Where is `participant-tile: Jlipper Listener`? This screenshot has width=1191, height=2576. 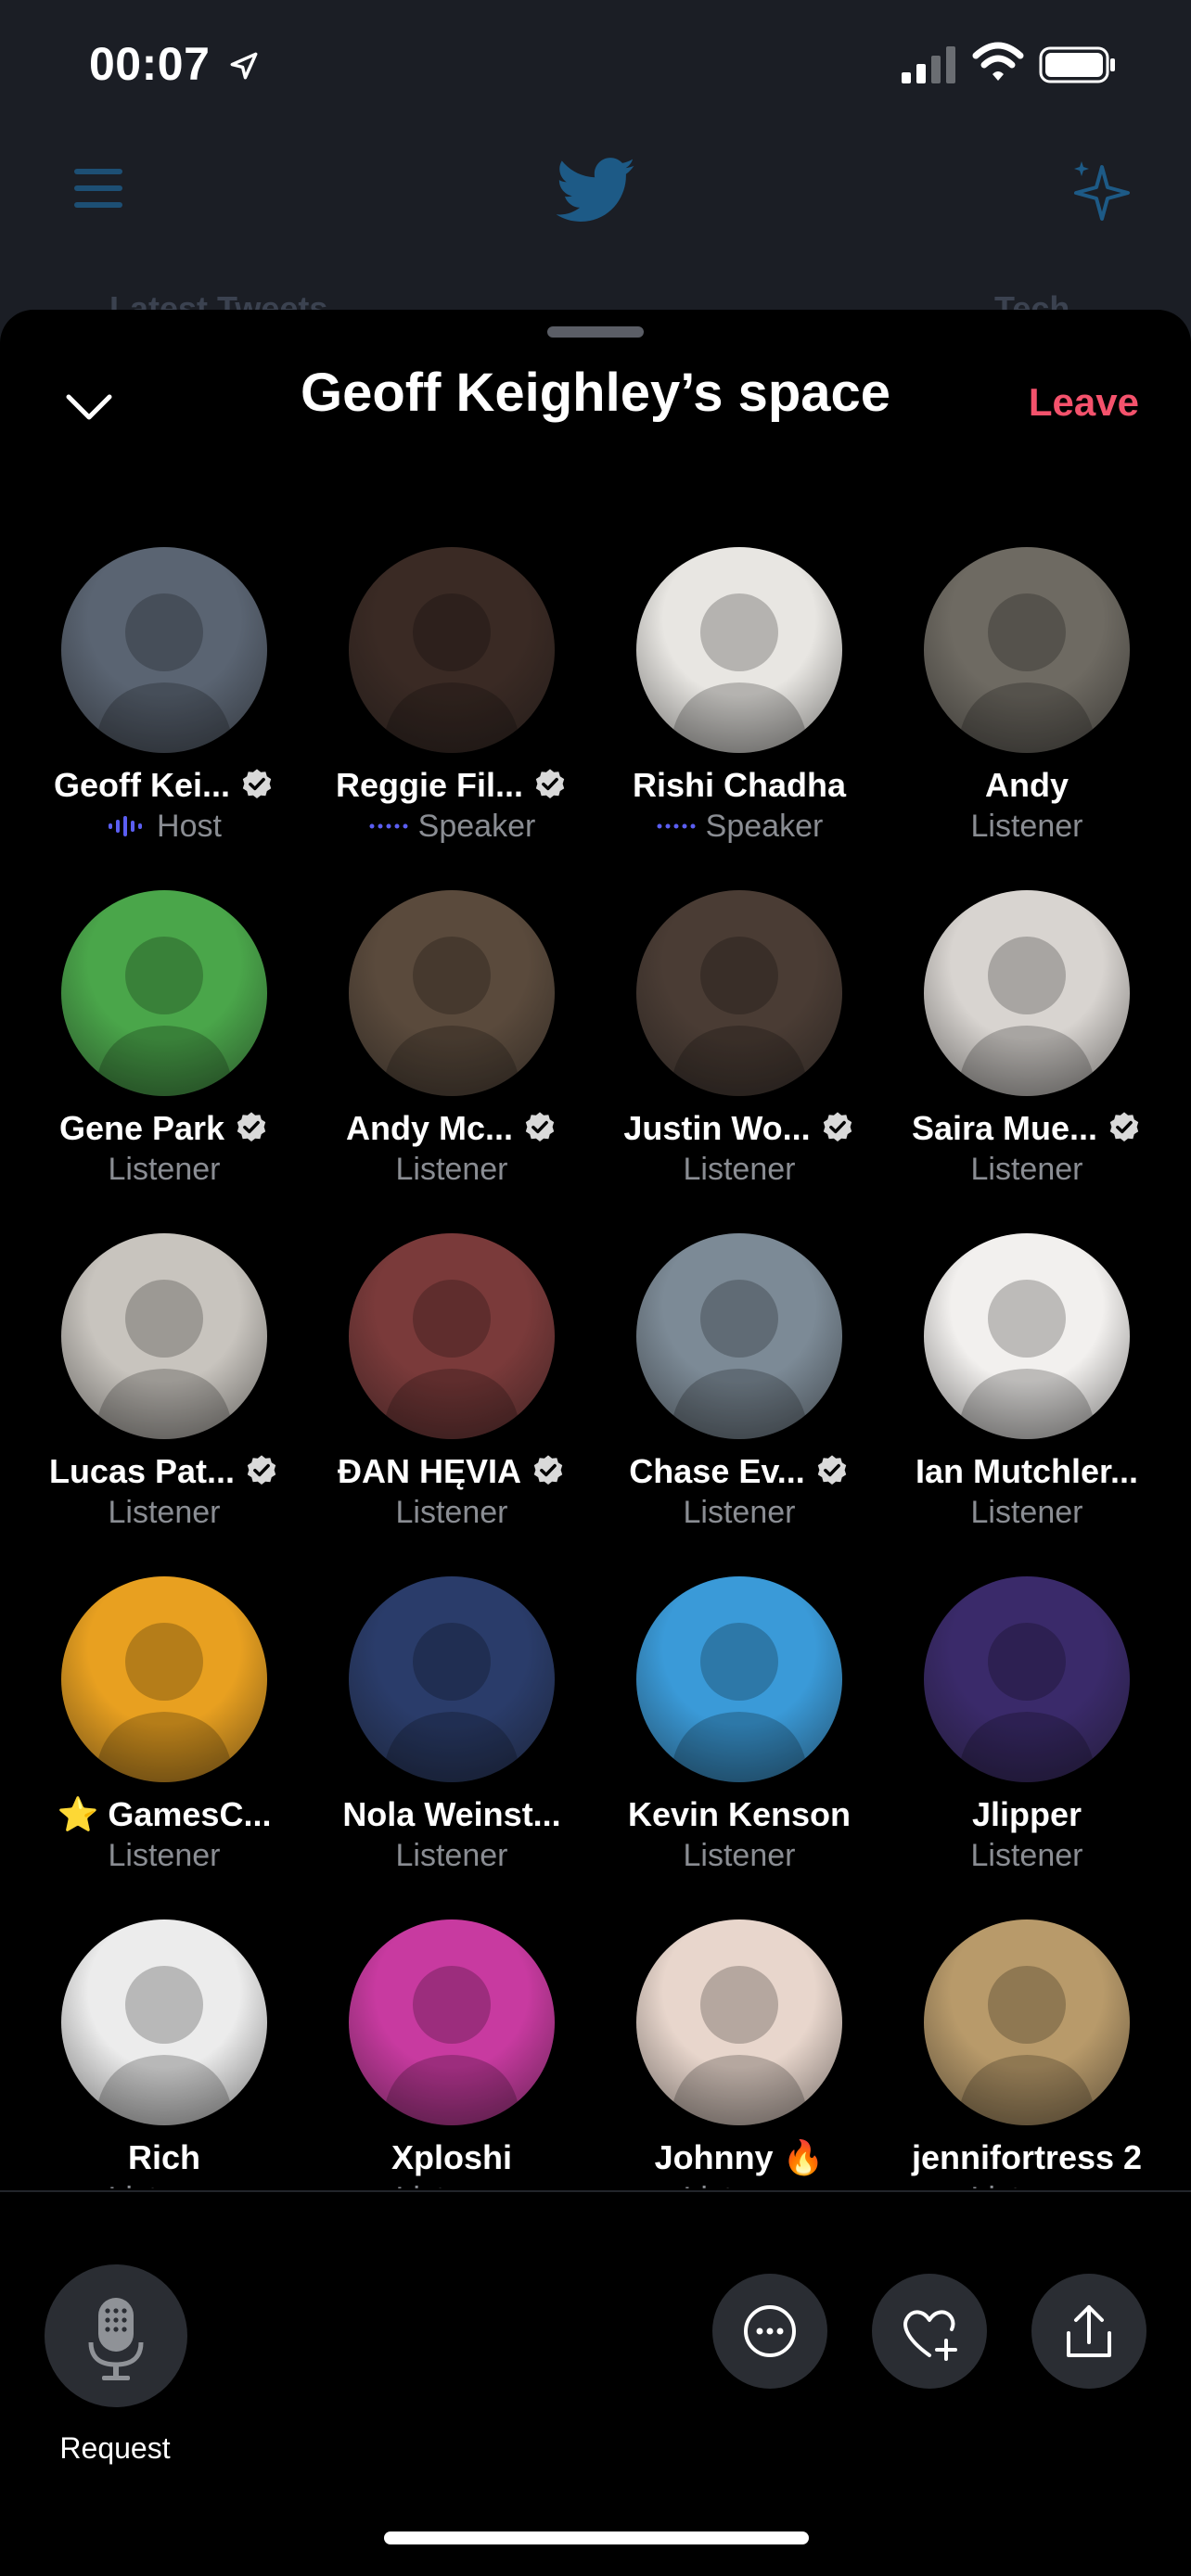 participant-tile: Jlipper Listener is located at coordinates (1027, 1747).